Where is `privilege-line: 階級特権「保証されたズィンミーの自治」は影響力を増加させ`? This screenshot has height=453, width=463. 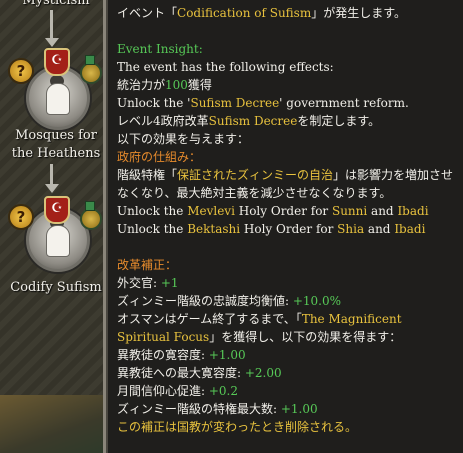 privilege-line: 階級特権「保証されたズィンミーの自治」は影響力を増加させ is located at coordinates (285, 175).